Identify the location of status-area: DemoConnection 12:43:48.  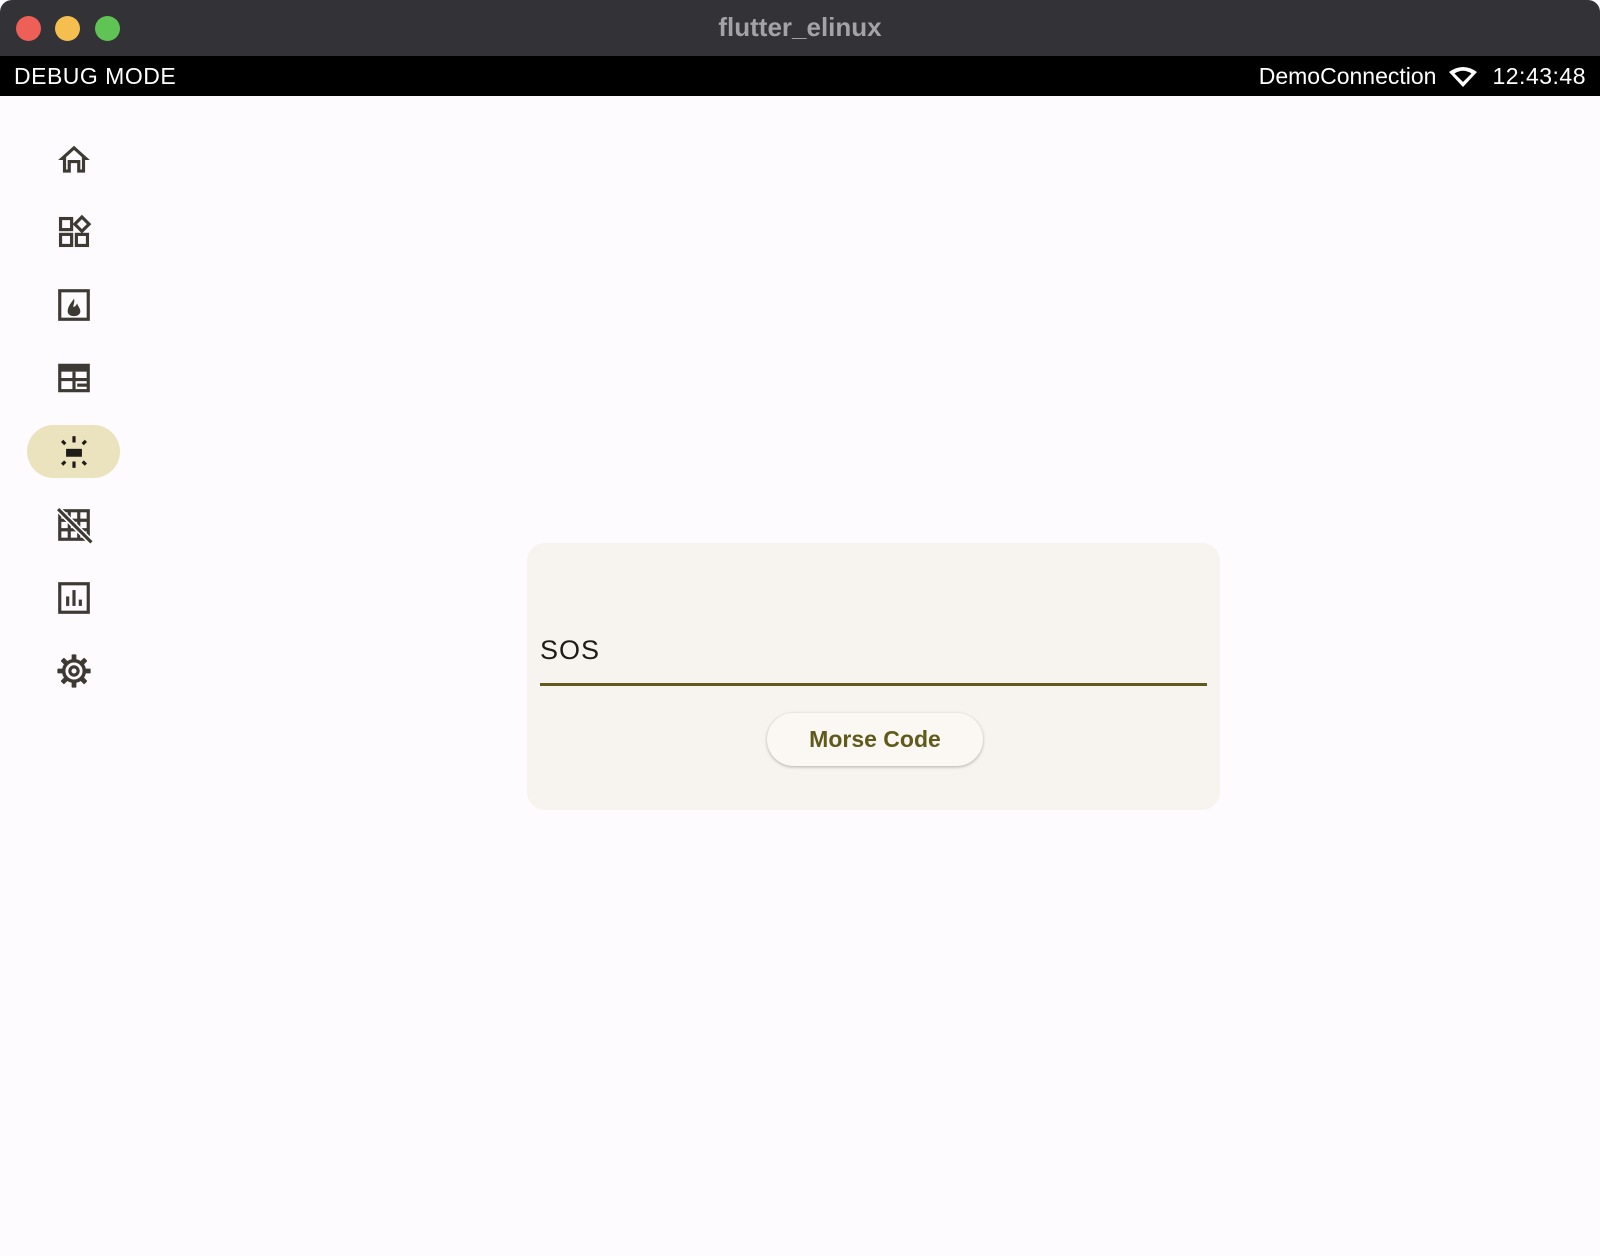
(1422, 76).